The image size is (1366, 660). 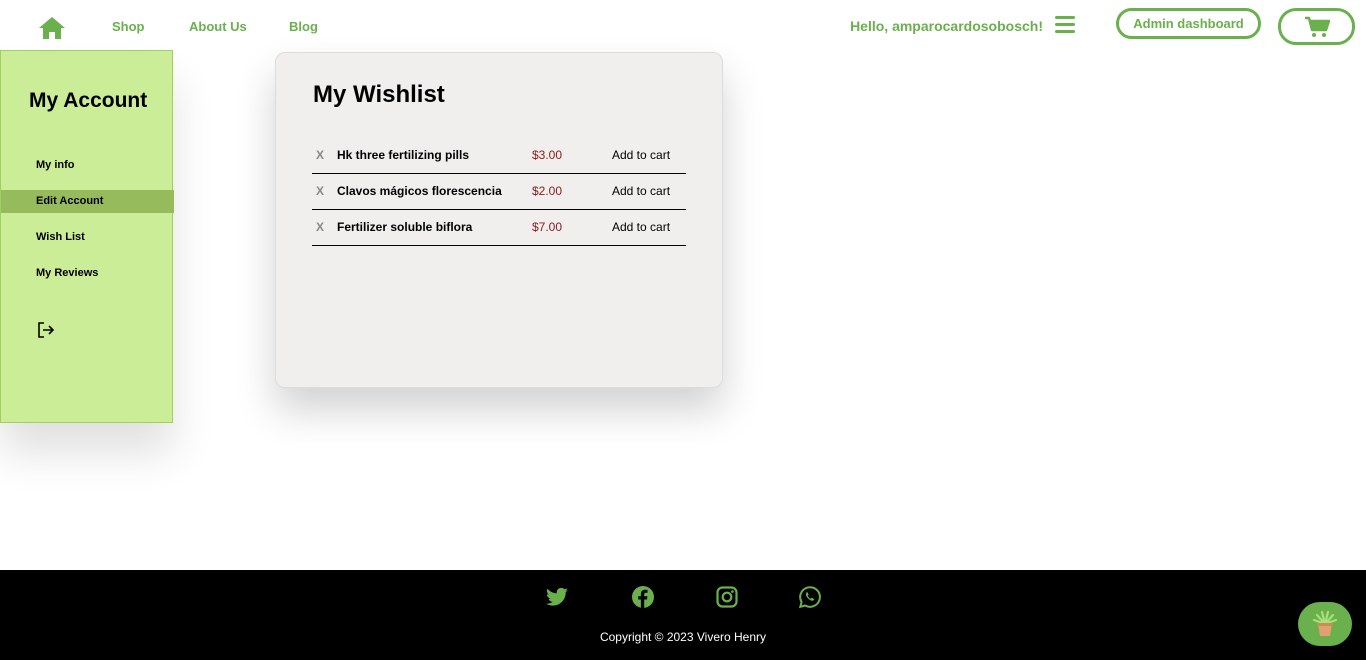 What do you see at coordinates (946, 26) in the screenshot?
I see `user-greeting: Hello, amparocardosobosch!` at bounding box center [946, 26].